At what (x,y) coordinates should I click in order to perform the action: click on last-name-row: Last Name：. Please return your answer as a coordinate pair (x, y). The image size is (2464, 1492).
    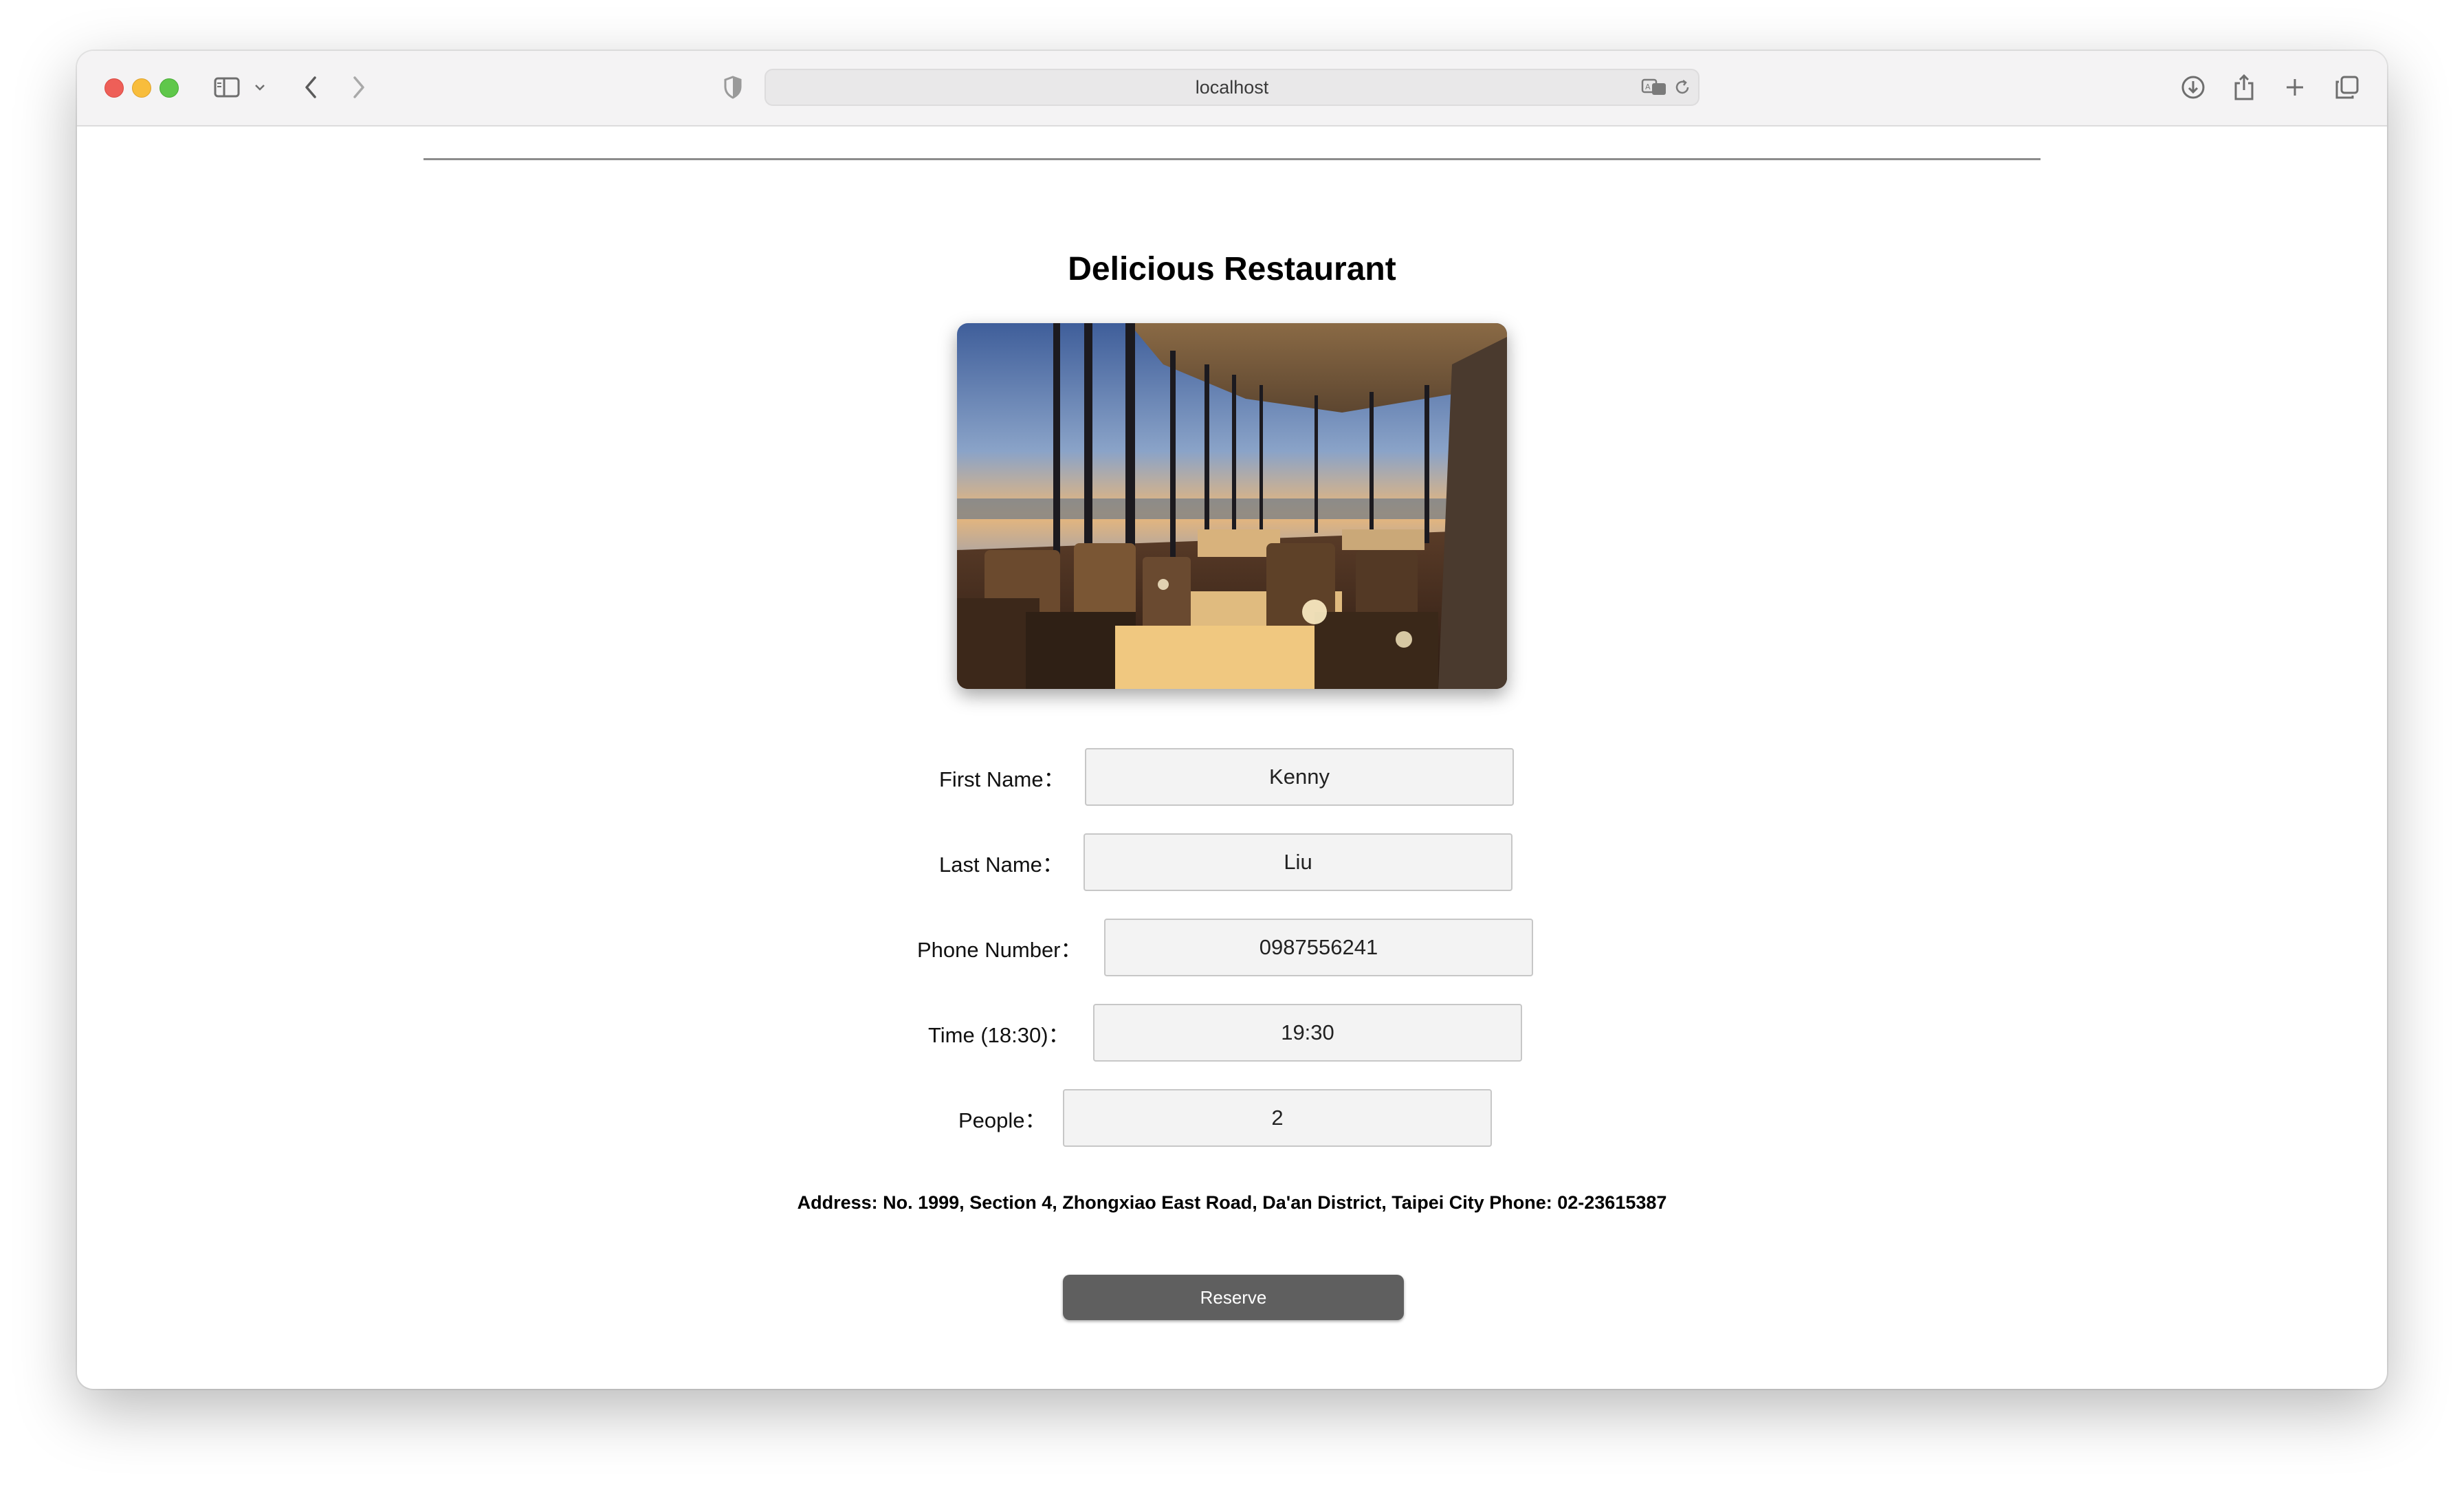
    Looking at the image, I should click on (1232, 862).